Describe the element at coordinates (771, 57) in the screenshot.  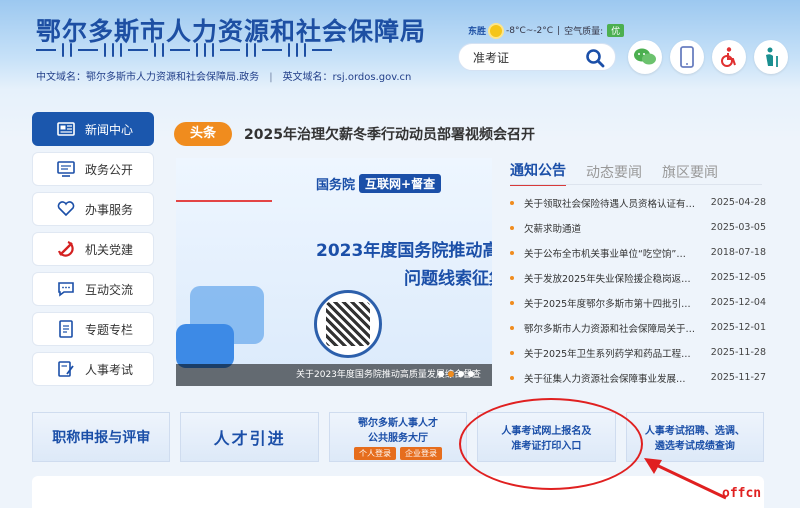
I see `elderly-icon` at that location.